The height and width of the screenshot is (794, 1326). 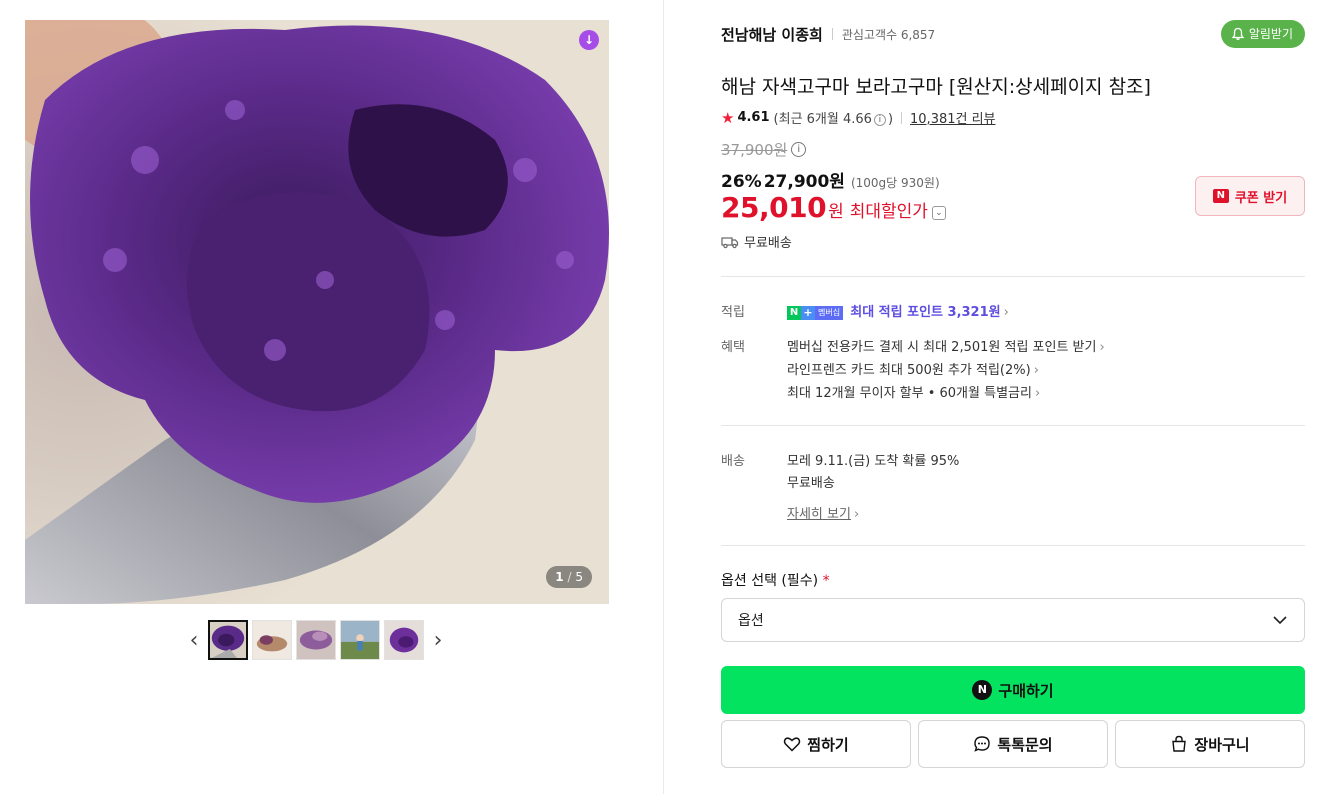 What do you see at coordinates (1238, 33) in the screenshot?
I see `bell-plus-icon` at bounding box center [1238, 33].